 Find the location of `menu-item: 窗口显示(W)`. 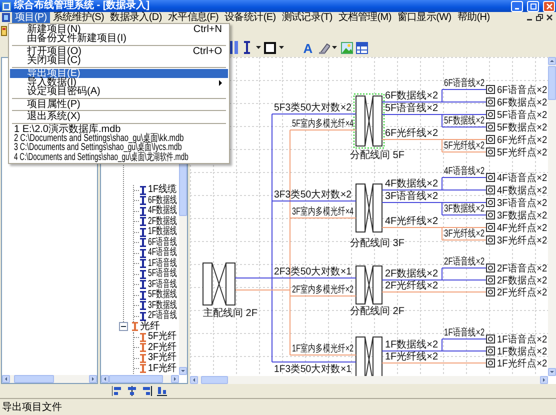

menu-item: 窗口显示(W) is located at coordinates (424, 17).